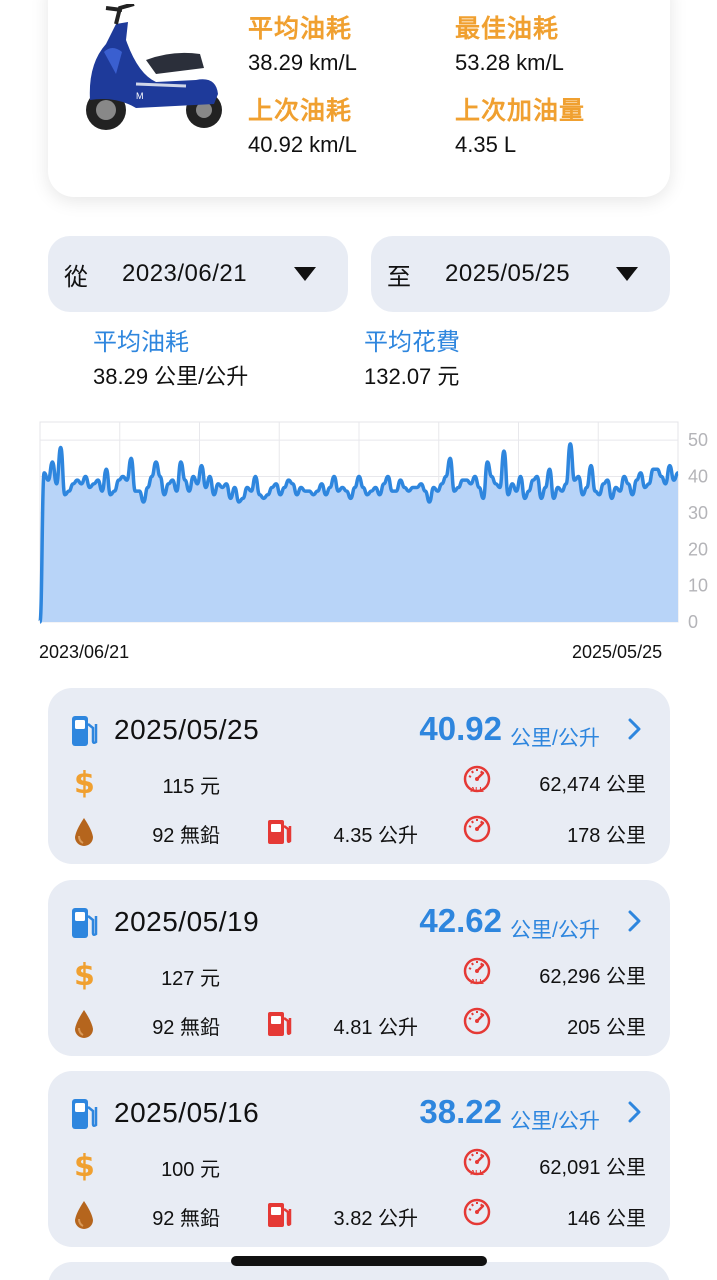 This screenshot has width=717, height=1280. Describe the element at coordinates (509, 62) in the screenshot. I see `best-eff-value: 53.28 km/L` at that location.